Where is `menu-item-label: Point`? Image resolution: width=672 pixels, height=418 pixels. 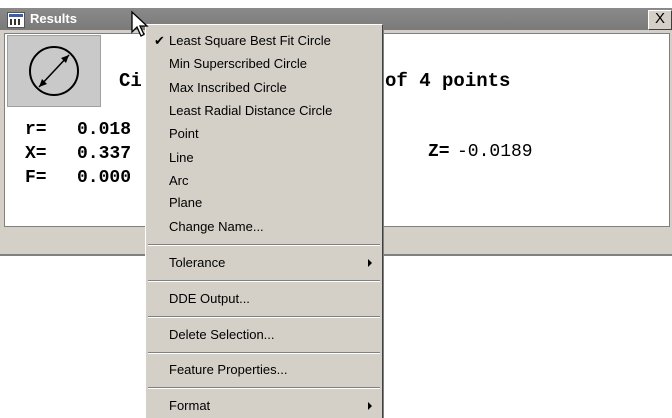 menu-item-label: Point is located at coordinates (184, 133).